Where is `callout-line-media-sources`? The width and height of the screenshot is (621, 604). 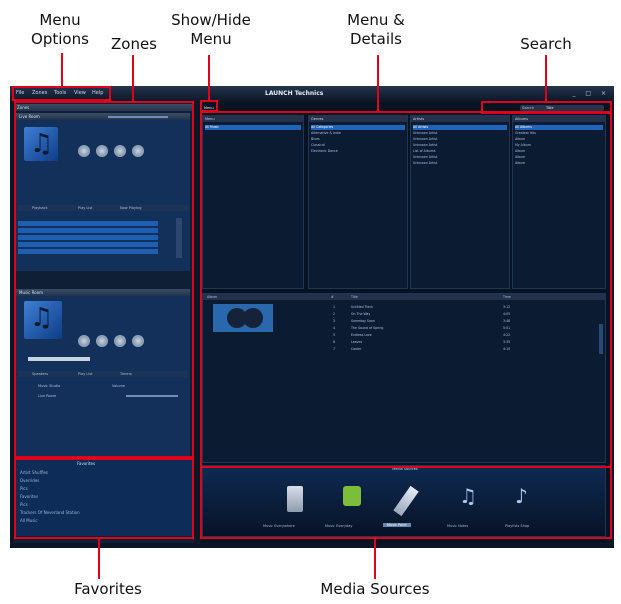
callout-line-media-sources is located at coordinates (375, 559).